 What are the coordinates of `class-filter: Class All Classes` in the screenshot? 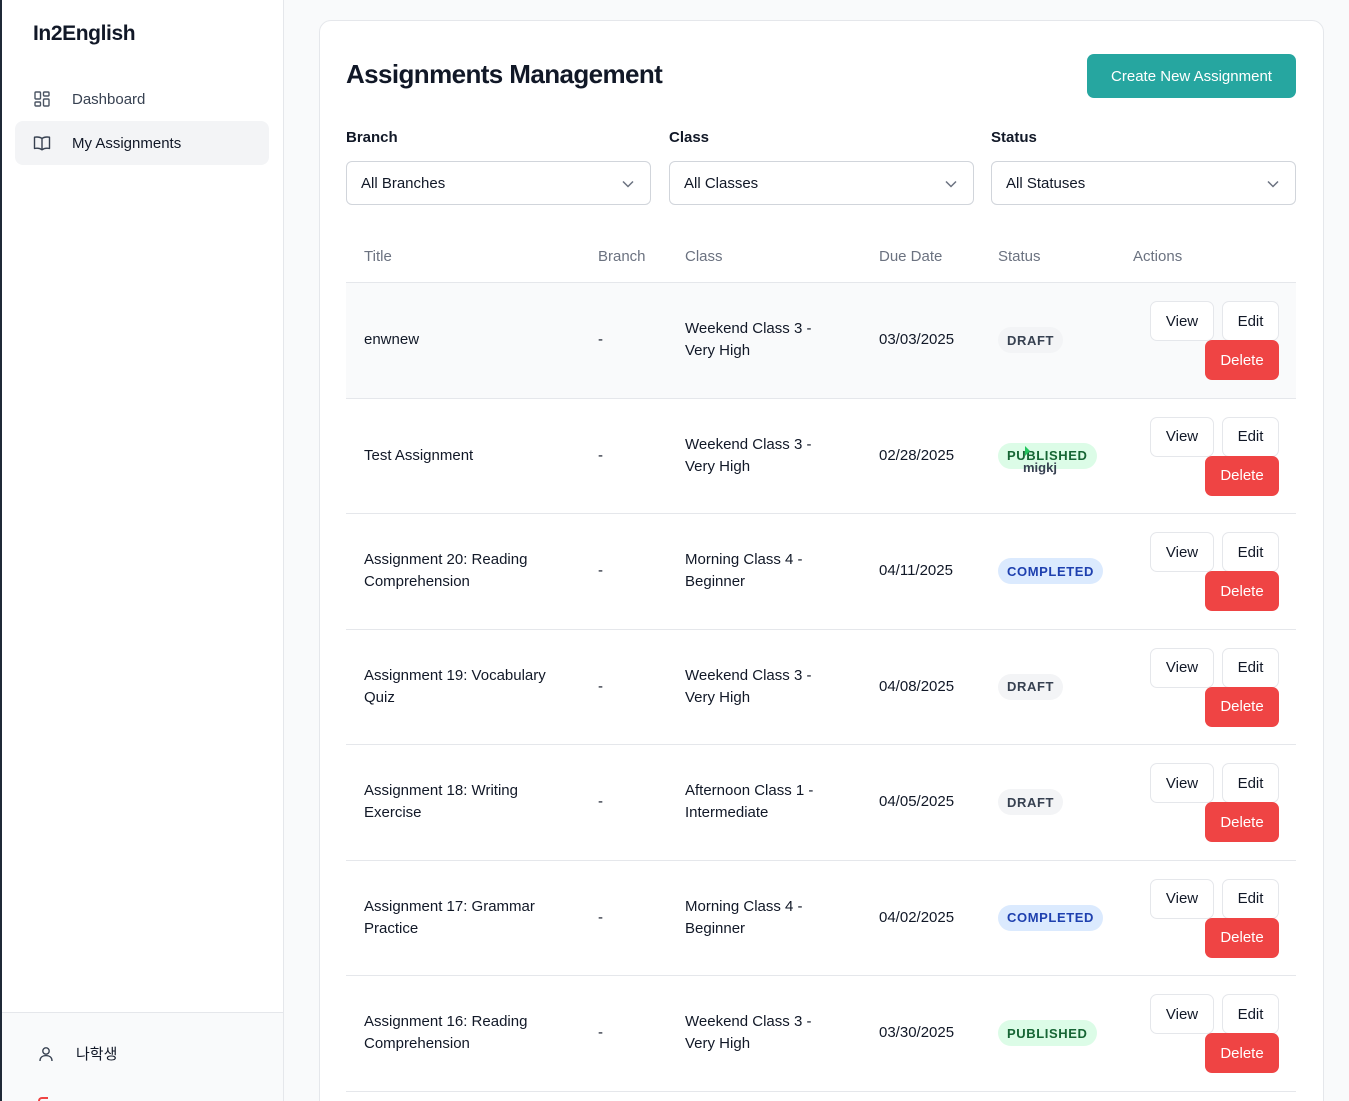 It's located at (821, 167).